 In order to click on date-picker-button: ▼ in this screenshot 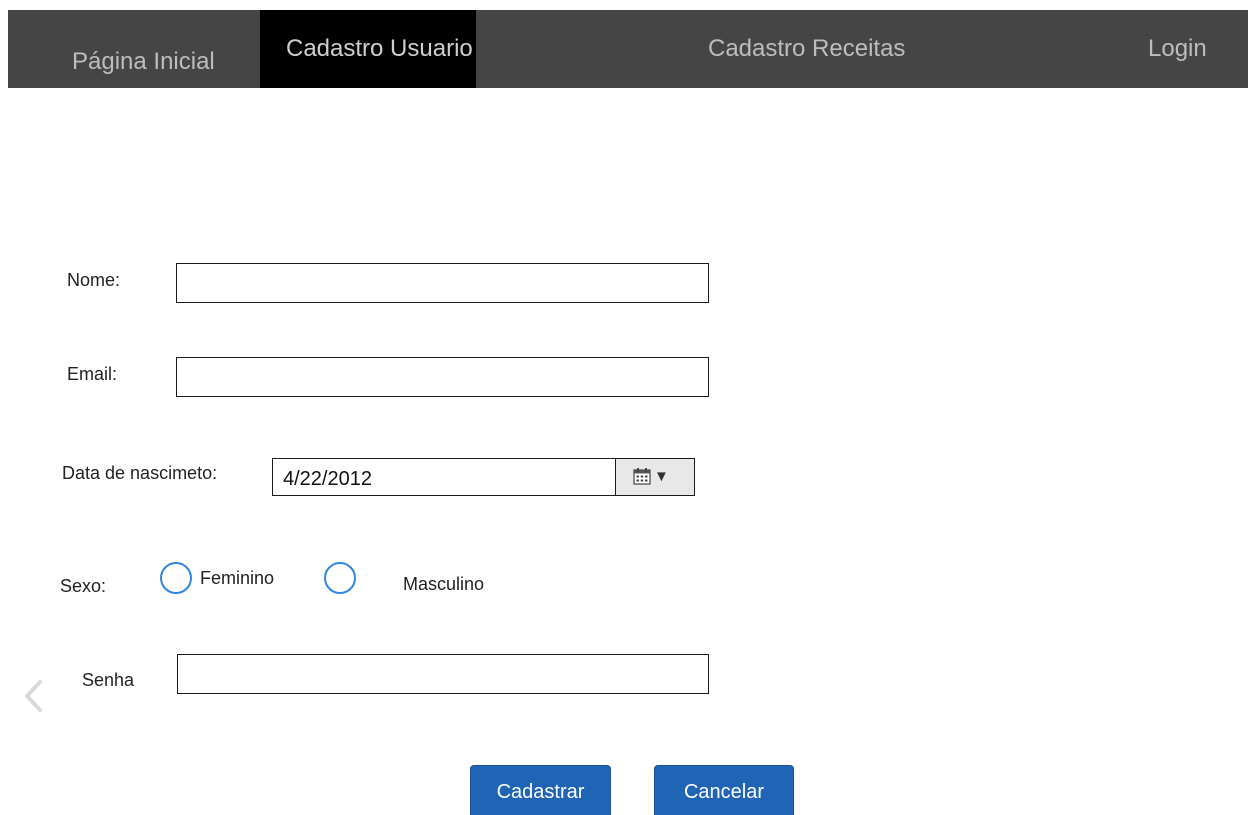, I will do `click(654, 477)`.